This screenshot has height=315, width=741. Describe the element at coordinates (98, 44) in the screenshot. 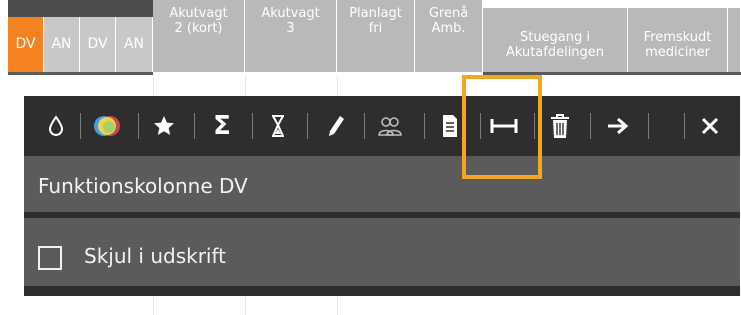

I see `column-code-dv-2: DV` at that location.